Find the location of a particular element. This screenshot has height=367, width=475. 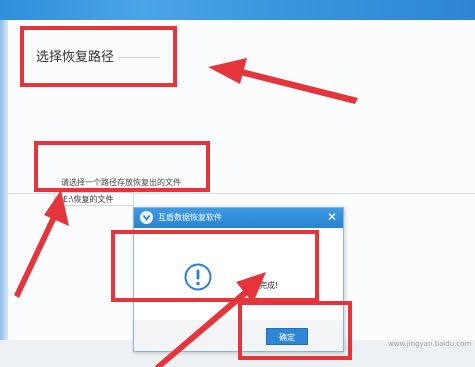

arrow-shaft-title is located at coordinates (297, 86).